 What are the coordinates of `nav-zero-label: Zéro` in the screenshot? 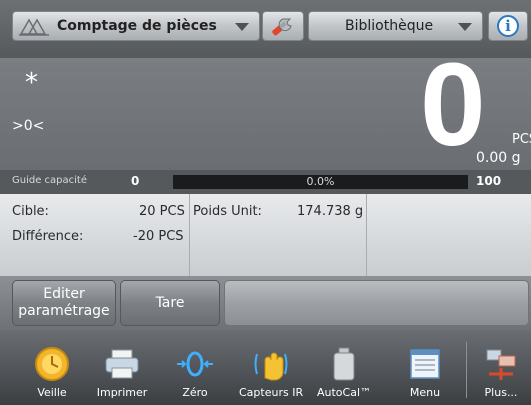 It's located at (195, 392).